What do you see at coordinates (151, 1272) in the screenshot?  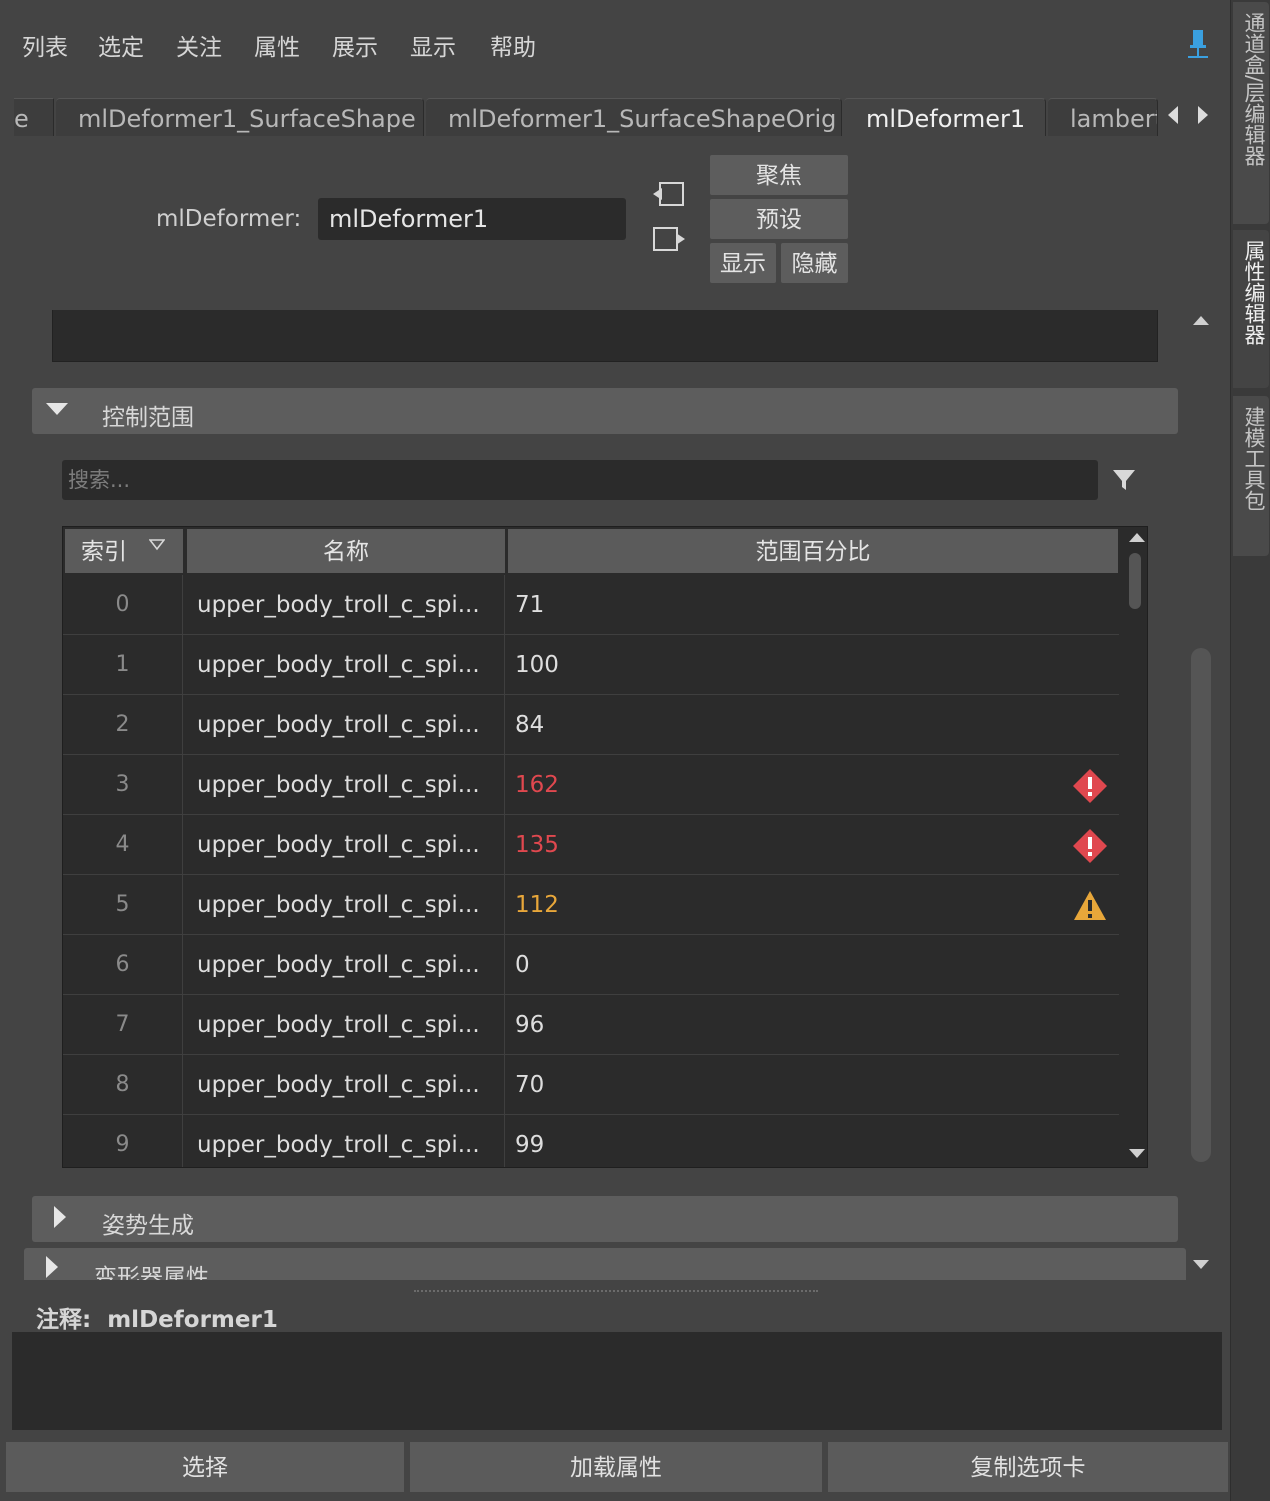 I see `section-title: 变形器属性` at bounding box center [151, 1272].